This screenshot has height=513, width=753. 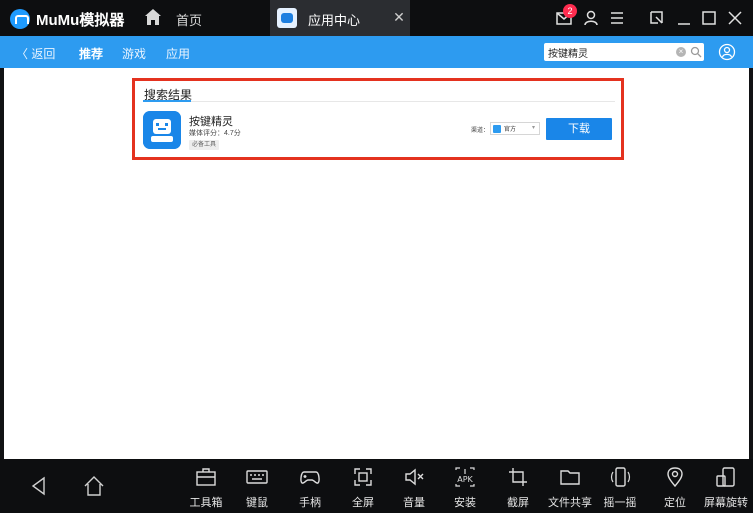 What do you see at coordinates (334, 20) in the screenshot?
I see `tab-app-center-label: 应用中心` at bounding box center [334, 20].